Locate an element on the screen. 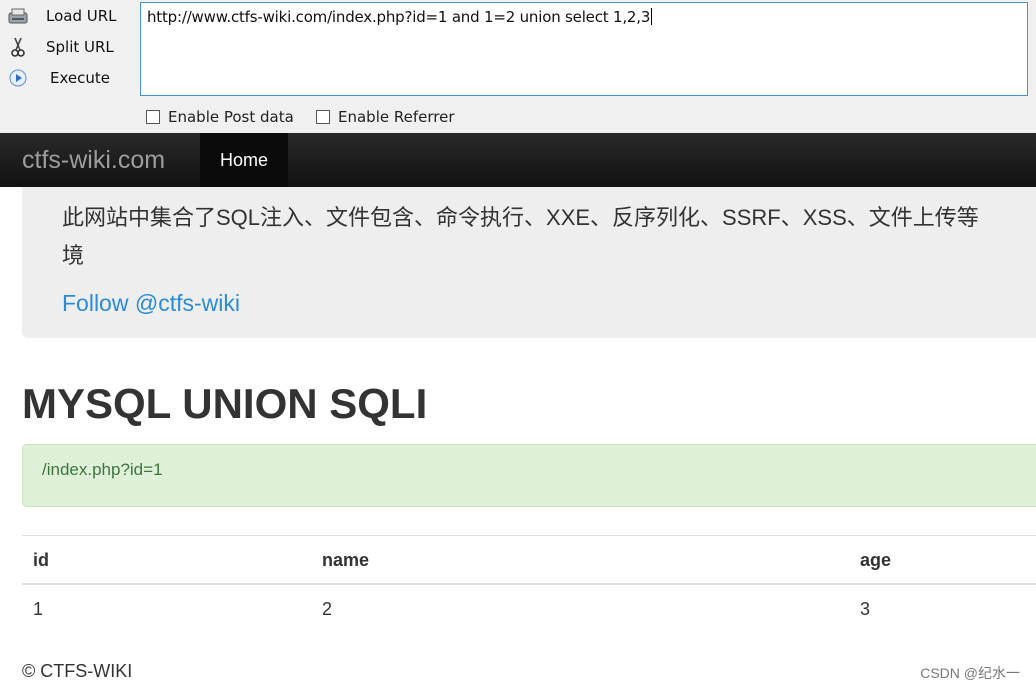  play-icon is located at coordinates (18, 78).